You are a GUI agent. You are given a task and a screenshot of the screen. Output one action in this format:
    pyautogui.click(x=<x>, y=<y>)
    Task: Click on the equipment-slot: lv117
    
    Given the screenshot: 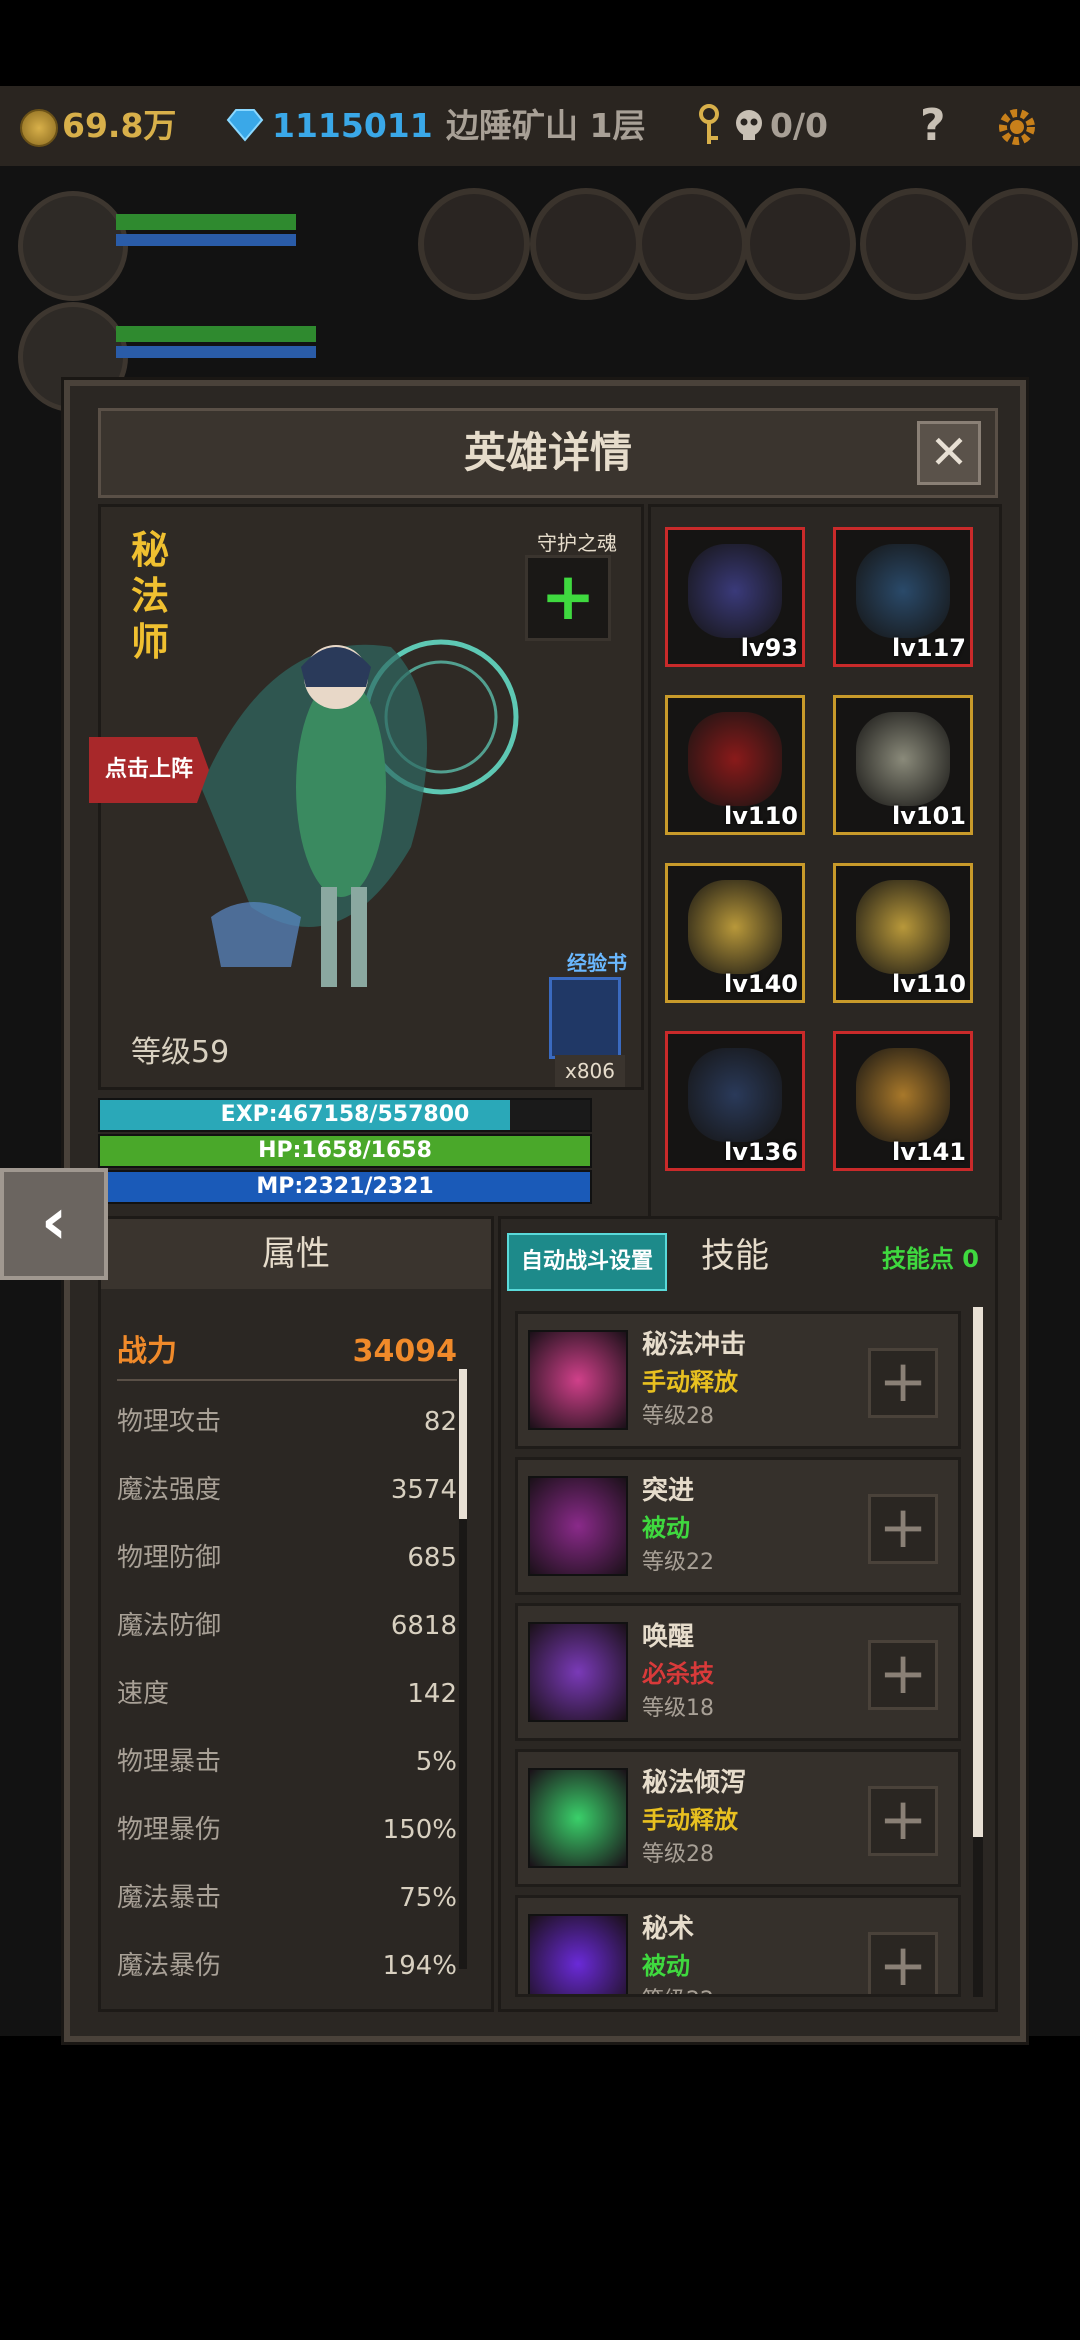 What is the action you would take?
    pyautogui.click(x=903, y=597)
    